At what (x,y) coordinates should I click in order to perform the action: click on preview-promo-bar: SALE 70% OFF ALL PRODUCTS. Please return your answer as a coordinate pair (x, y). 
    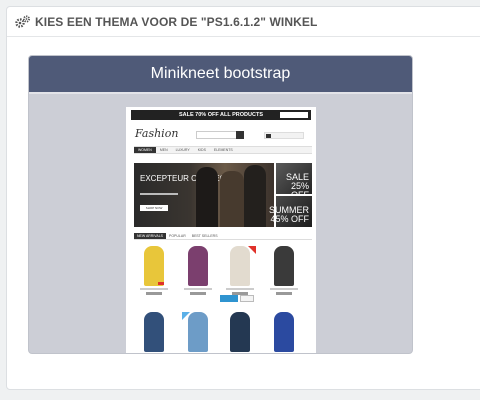
    Looking at the image, I should click on (221, 115).